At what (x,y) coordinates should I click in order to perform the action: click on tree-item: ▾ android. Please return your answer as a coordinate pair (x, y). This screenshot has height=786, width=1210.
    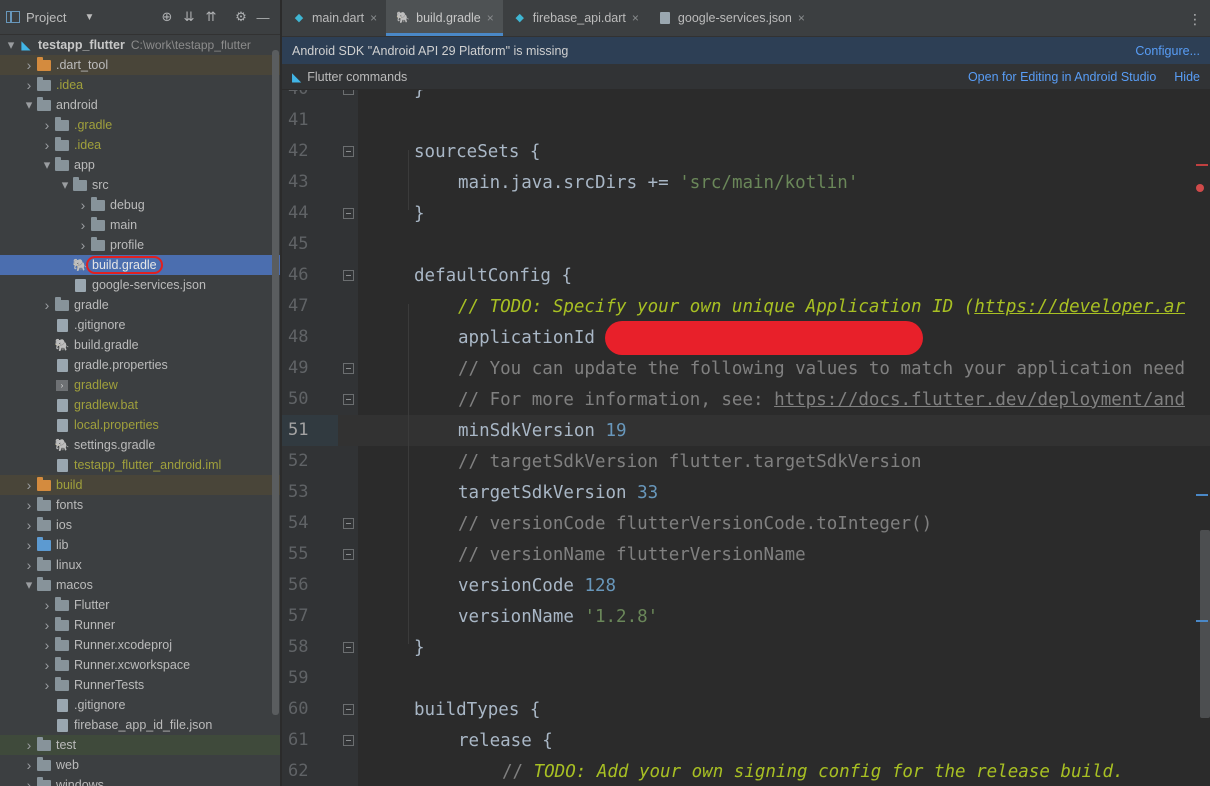
    Looking at the image, I should click on (140, 105).